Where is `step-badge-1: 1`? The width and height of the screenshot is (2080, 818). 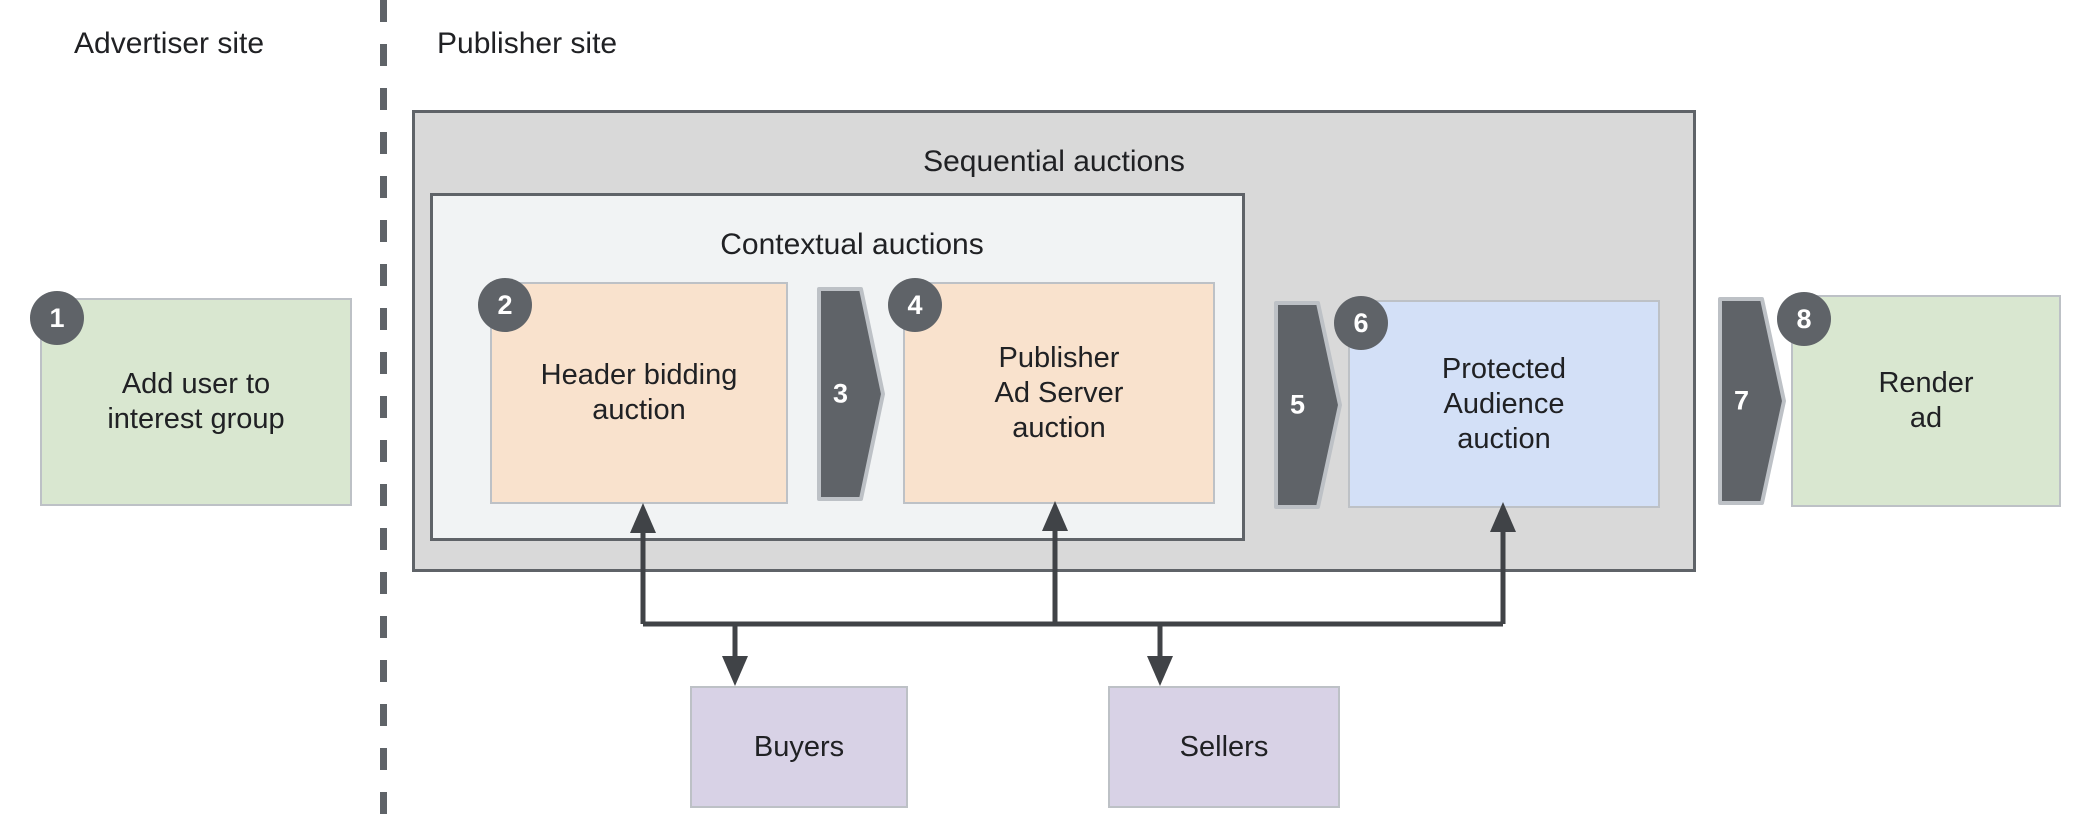 step-badge-1: 1 is located at coordinates (57, 318).